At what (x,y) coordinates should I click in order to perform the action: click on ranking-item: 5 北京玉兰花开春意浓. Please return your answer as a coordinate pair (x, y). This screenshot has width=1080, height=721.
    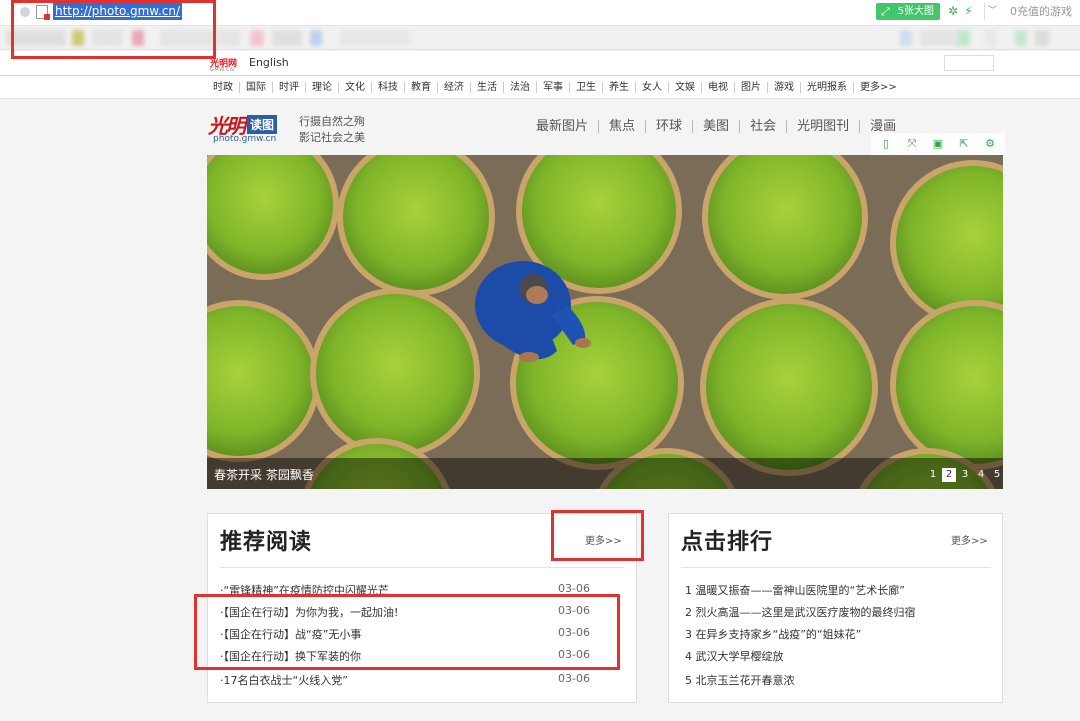
    Looking at the image, I should click on (740, 680).